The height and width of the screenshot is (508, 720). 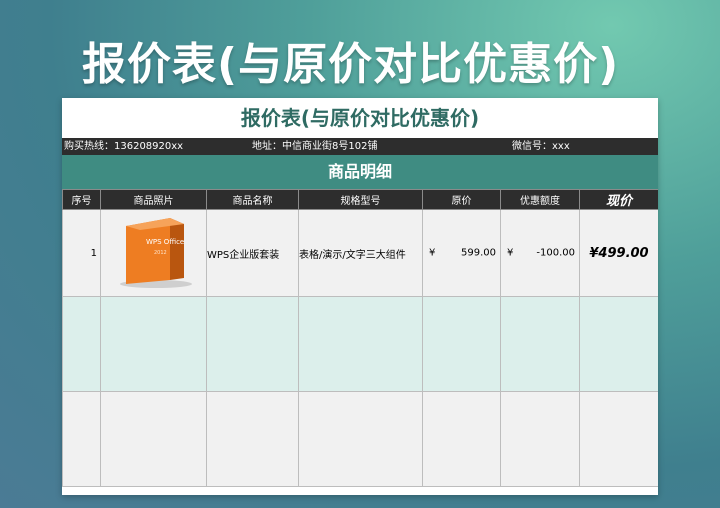 I want to click on cell-photo: WPS Office 2012, so click(x=153, y=253).